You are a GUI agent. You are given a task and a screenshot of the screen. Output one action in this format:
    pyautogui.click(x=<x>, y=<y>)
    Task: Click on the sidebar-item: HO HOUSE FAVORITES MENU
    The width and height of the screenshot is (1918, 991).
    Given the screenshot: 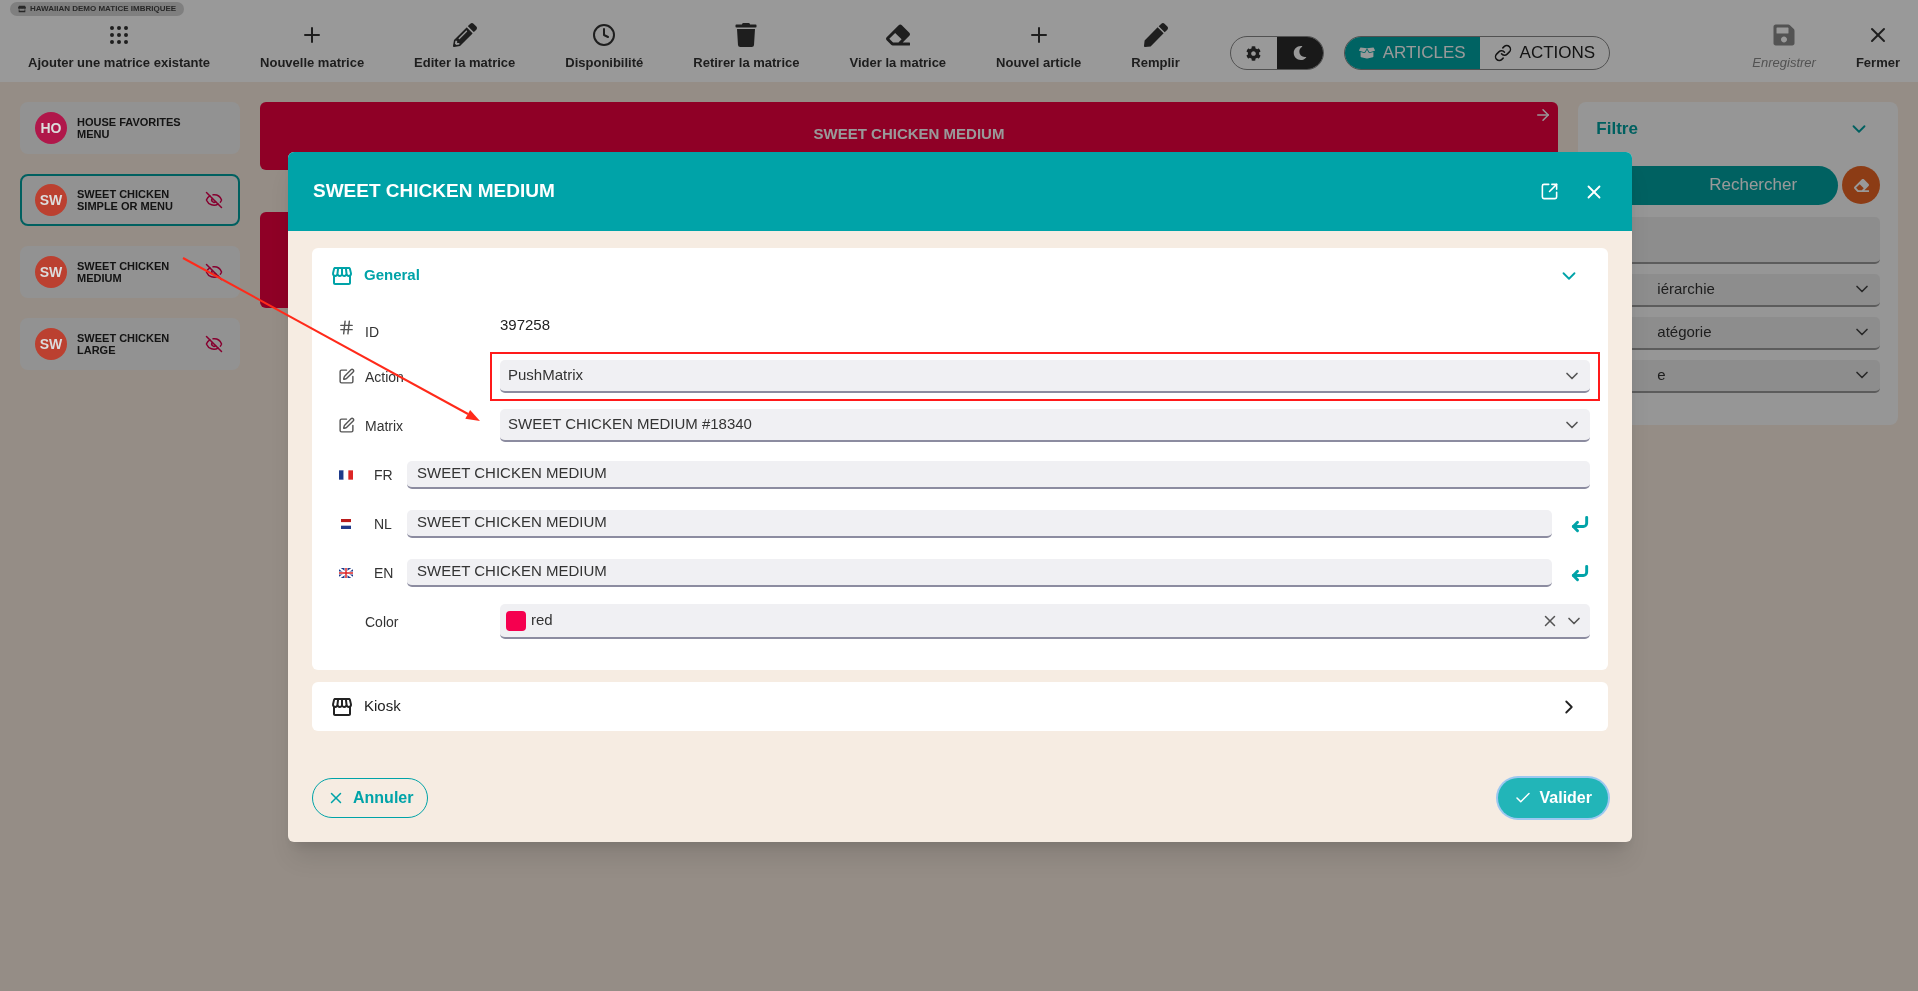 What is the action you would take?
    pyautogui.click(x=130, y=128)
    